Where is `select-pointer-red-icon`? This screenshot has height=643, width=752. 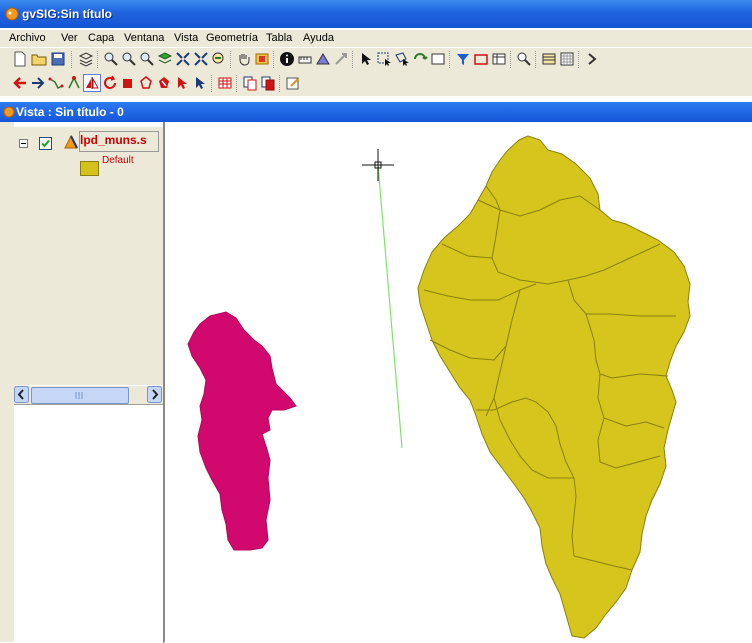
select-pointer-red-icon is located at coordinates (182, 83).